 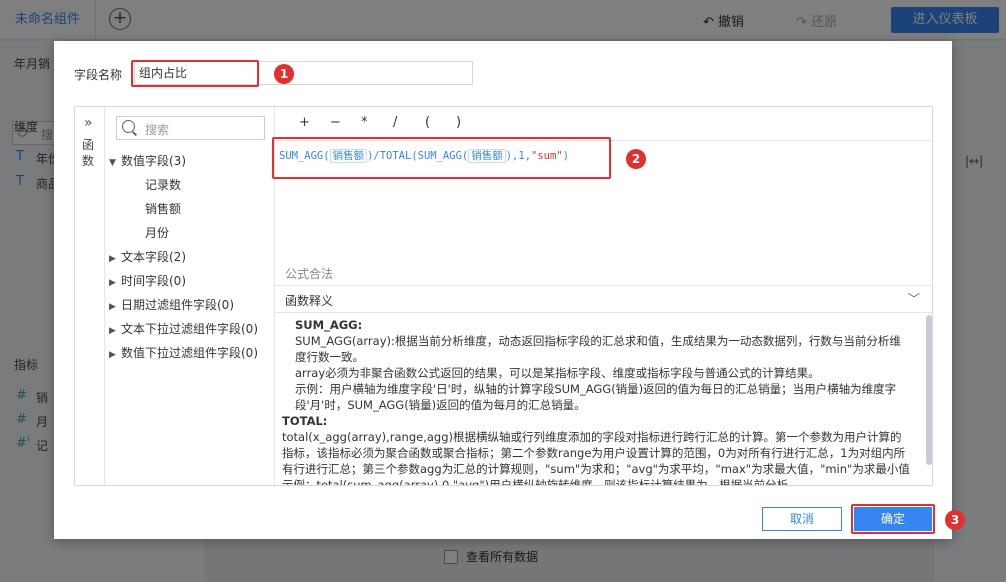 What do you see at coordinates (163, 184) in the screenshot?
I see `tree-field-item: 记录数` at bounding box center [163, 184].